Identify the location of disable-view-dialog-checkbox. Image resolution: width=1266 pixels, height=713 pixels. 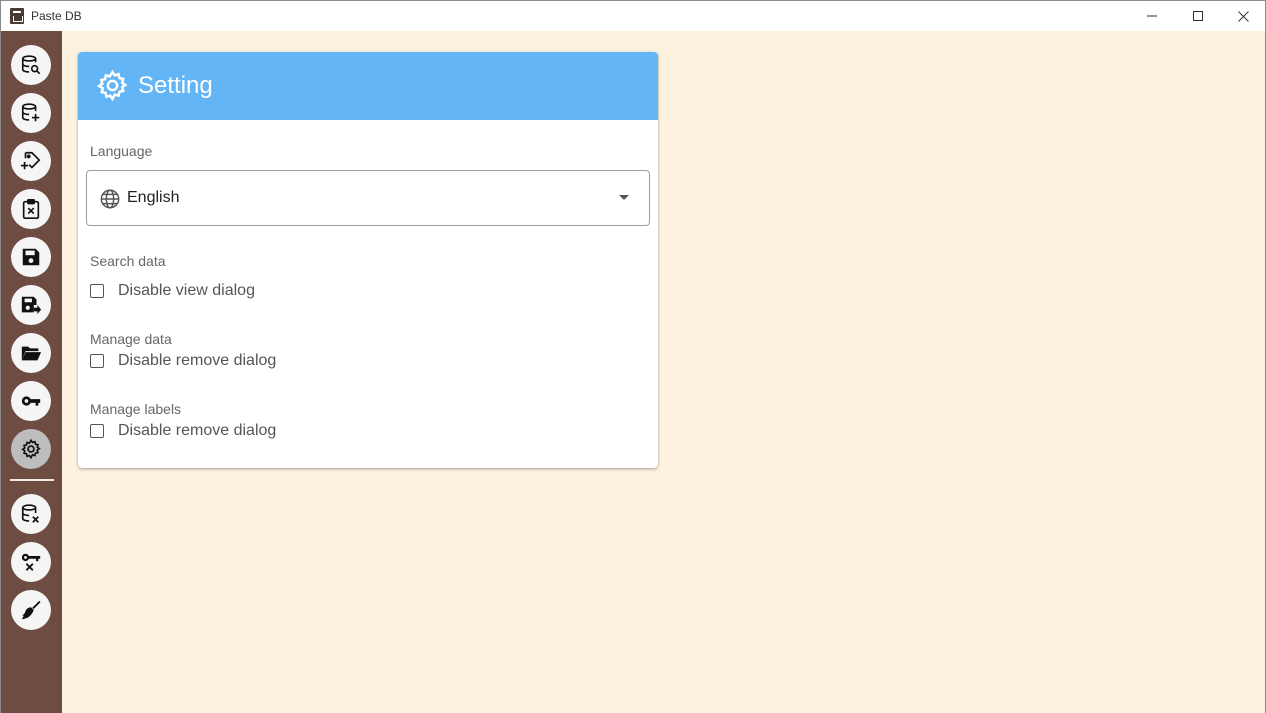
(97, 291).